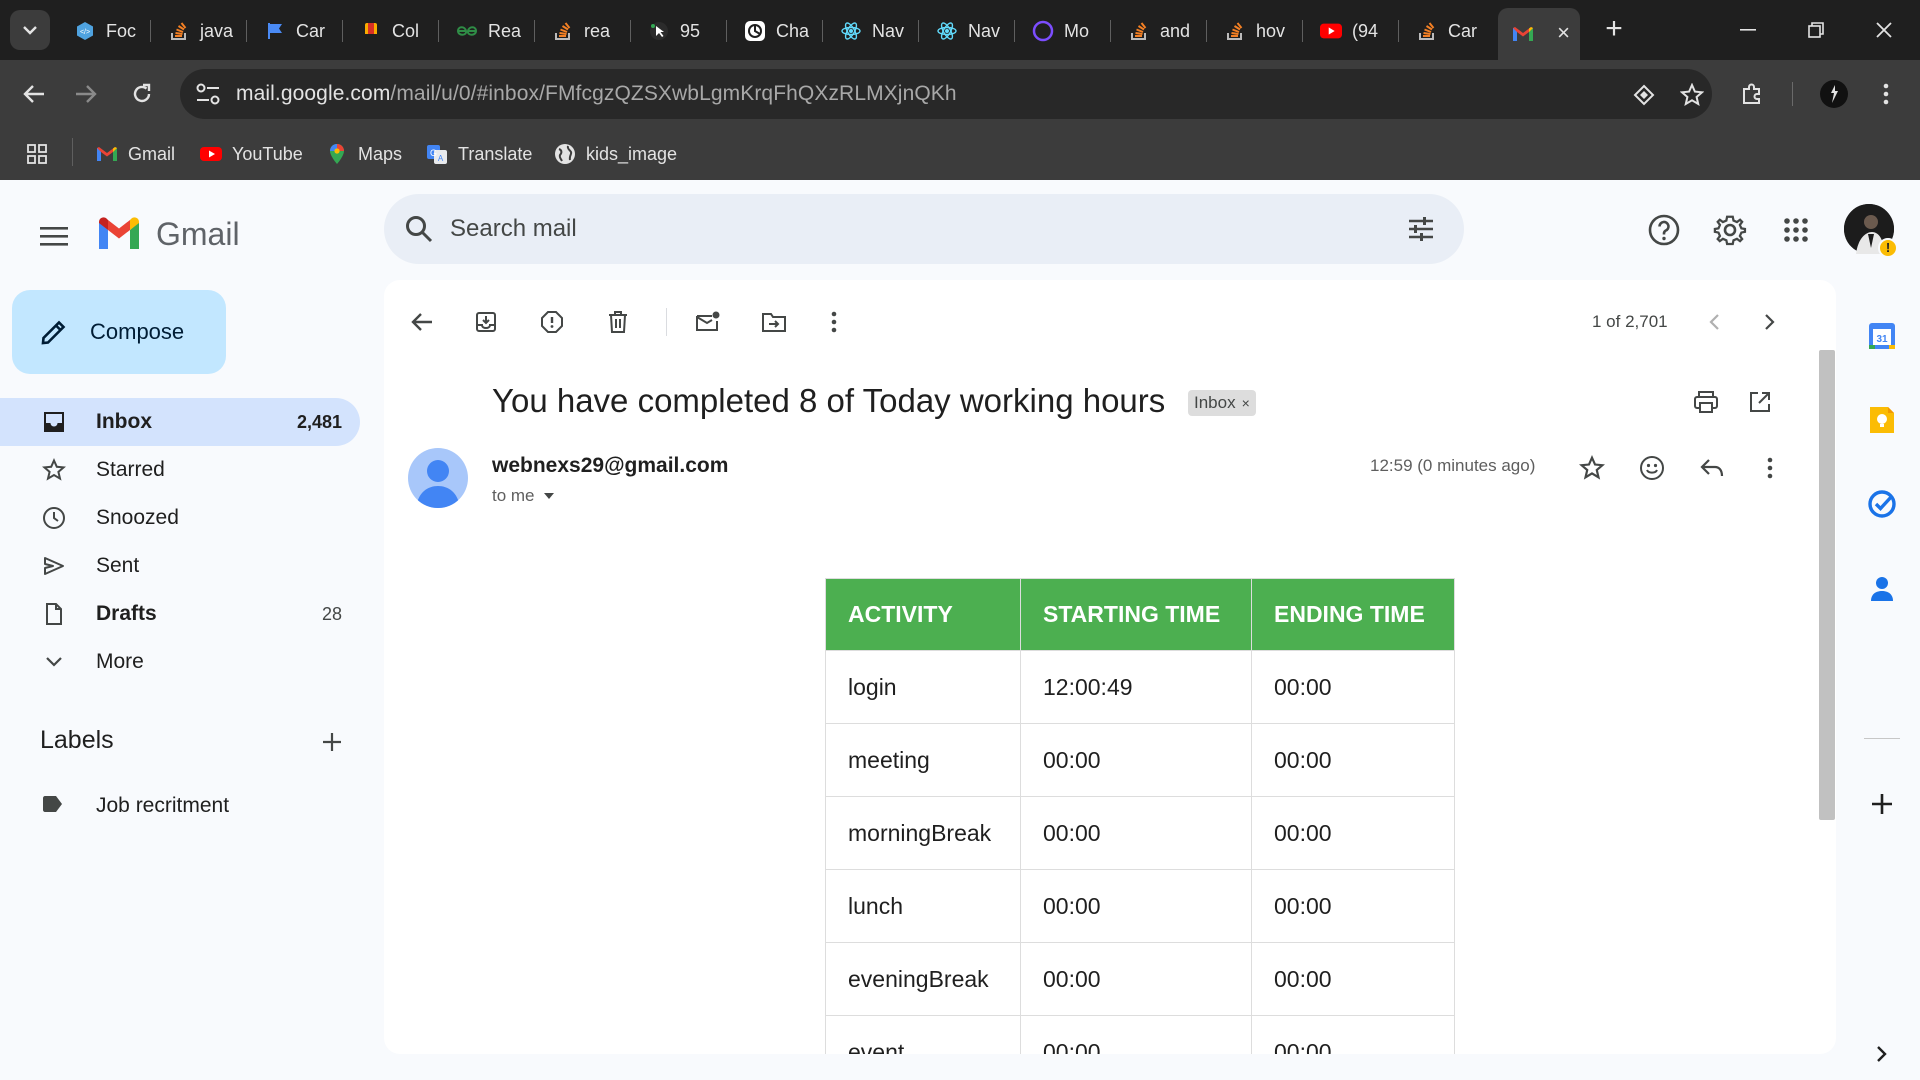  I want to click on nav-item-starred: Starred, so click(180, 470).